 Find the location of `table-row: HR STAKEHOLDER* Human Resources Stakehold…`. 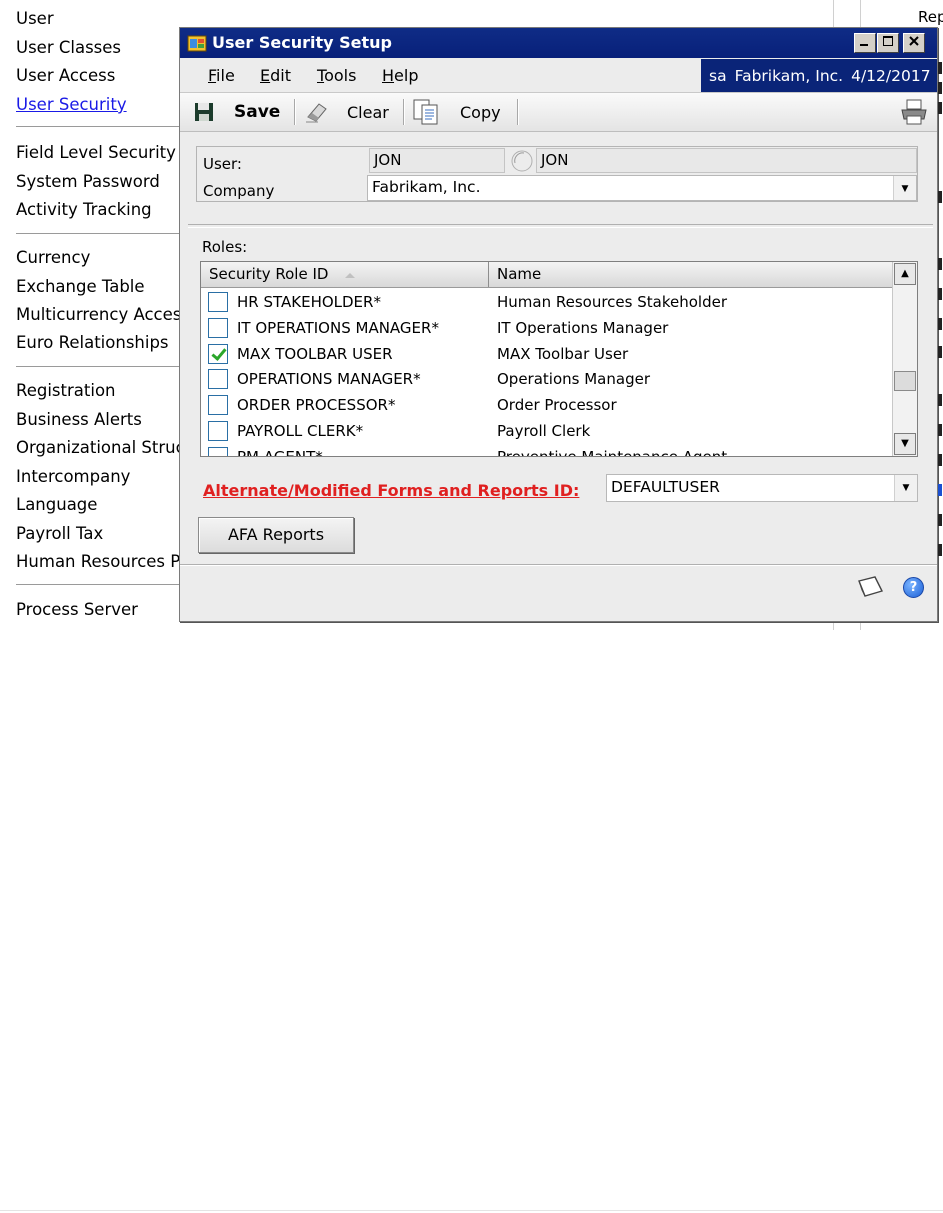

table-row: HR STAKEHOLDER* Human Resources Stakehold… is located at coordinates (547, 302).